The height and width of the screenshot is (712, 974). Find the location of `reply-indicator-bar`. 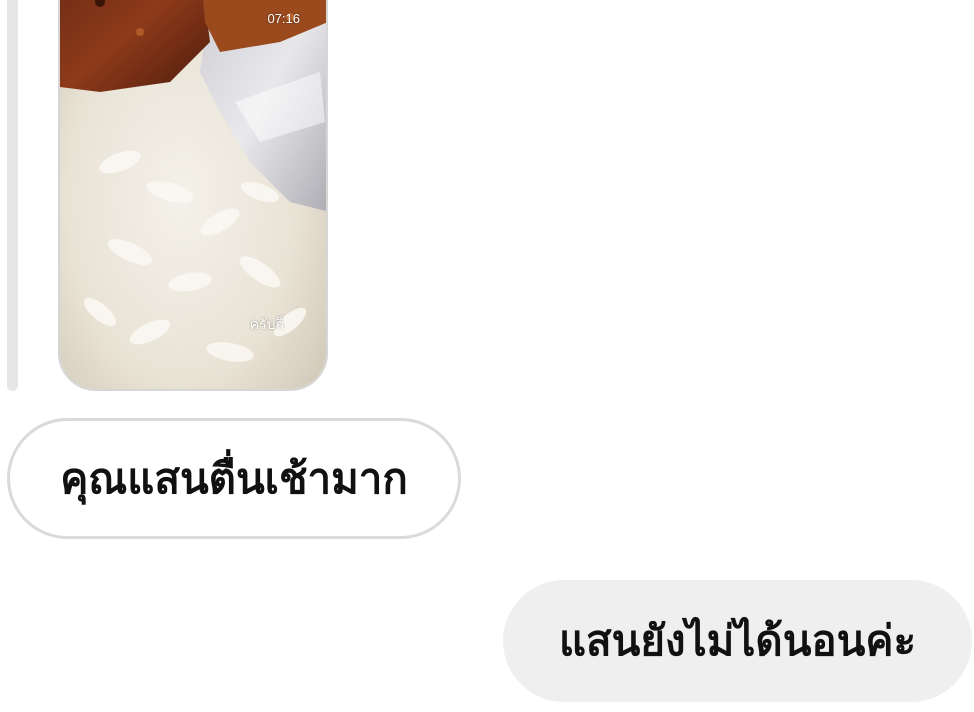

reply-indicator-bar is located at coordinates (12, 195).